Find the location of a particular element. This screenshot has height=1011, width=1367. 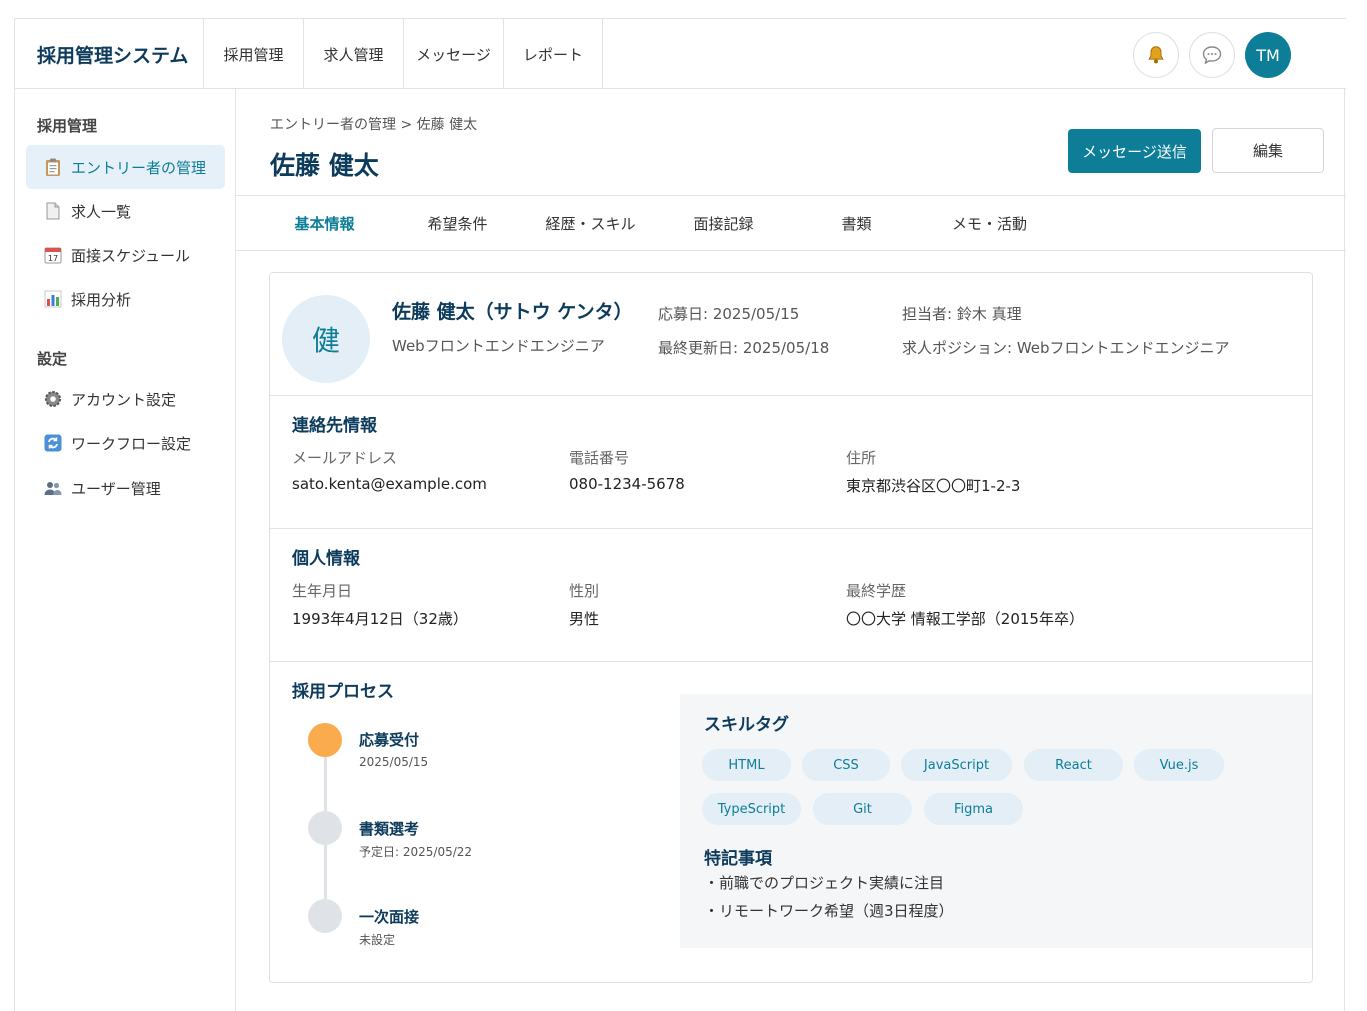

gear-icon is located at coordinates (53, 399).